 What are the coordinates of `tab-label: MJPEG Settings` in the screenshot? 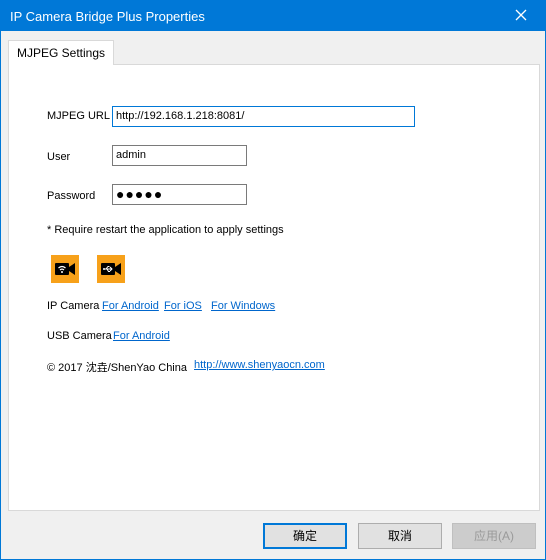 It's located at (61, 53).